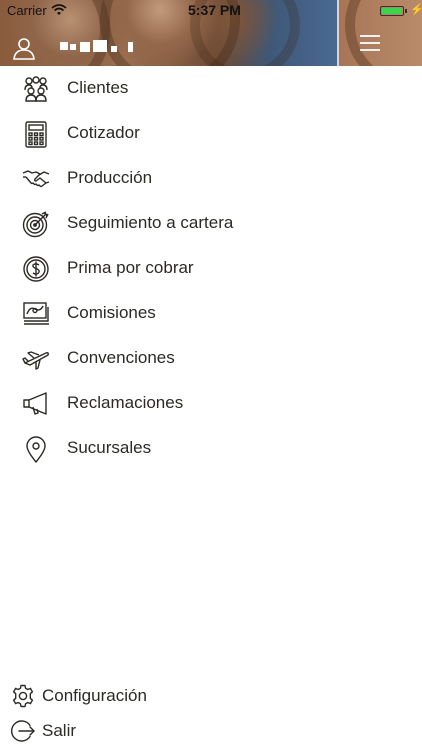 This screenshot has width=422, height=750. What do you see at coordinates (211, 33) in the screenshot?
I see `app-header: Carrier 5:37 PM ⚡` at bounding box center [211, 33].